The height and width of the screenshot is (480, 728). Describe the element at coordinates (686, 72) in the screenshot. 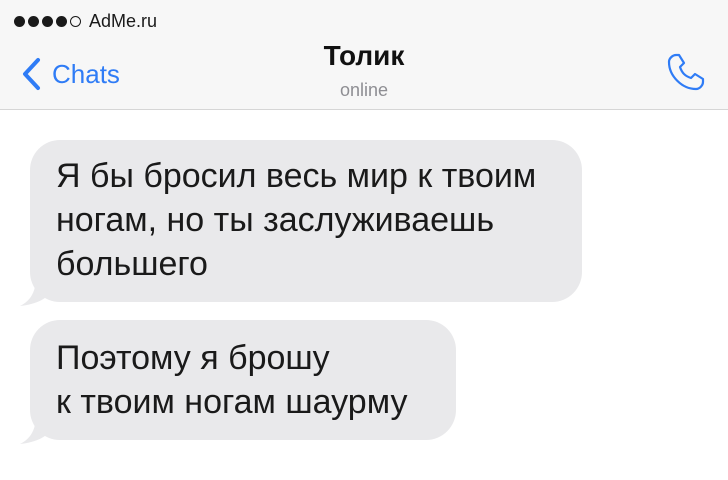

I see `phone-icon` at that location.